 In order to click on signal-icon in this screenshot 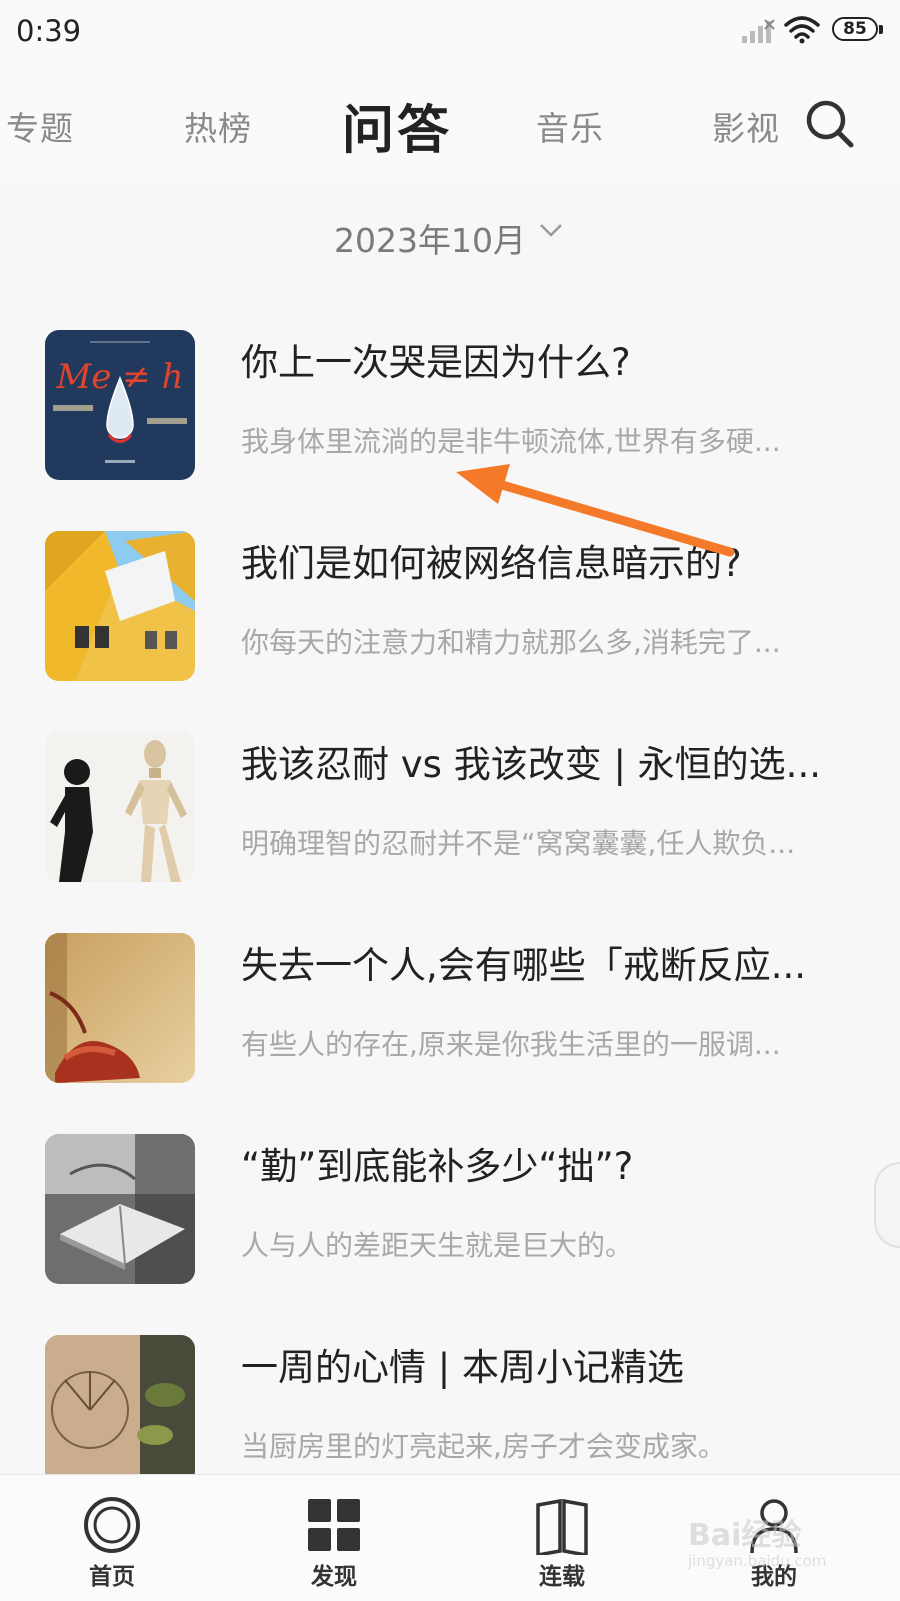, I will do `click(758, 31)`.